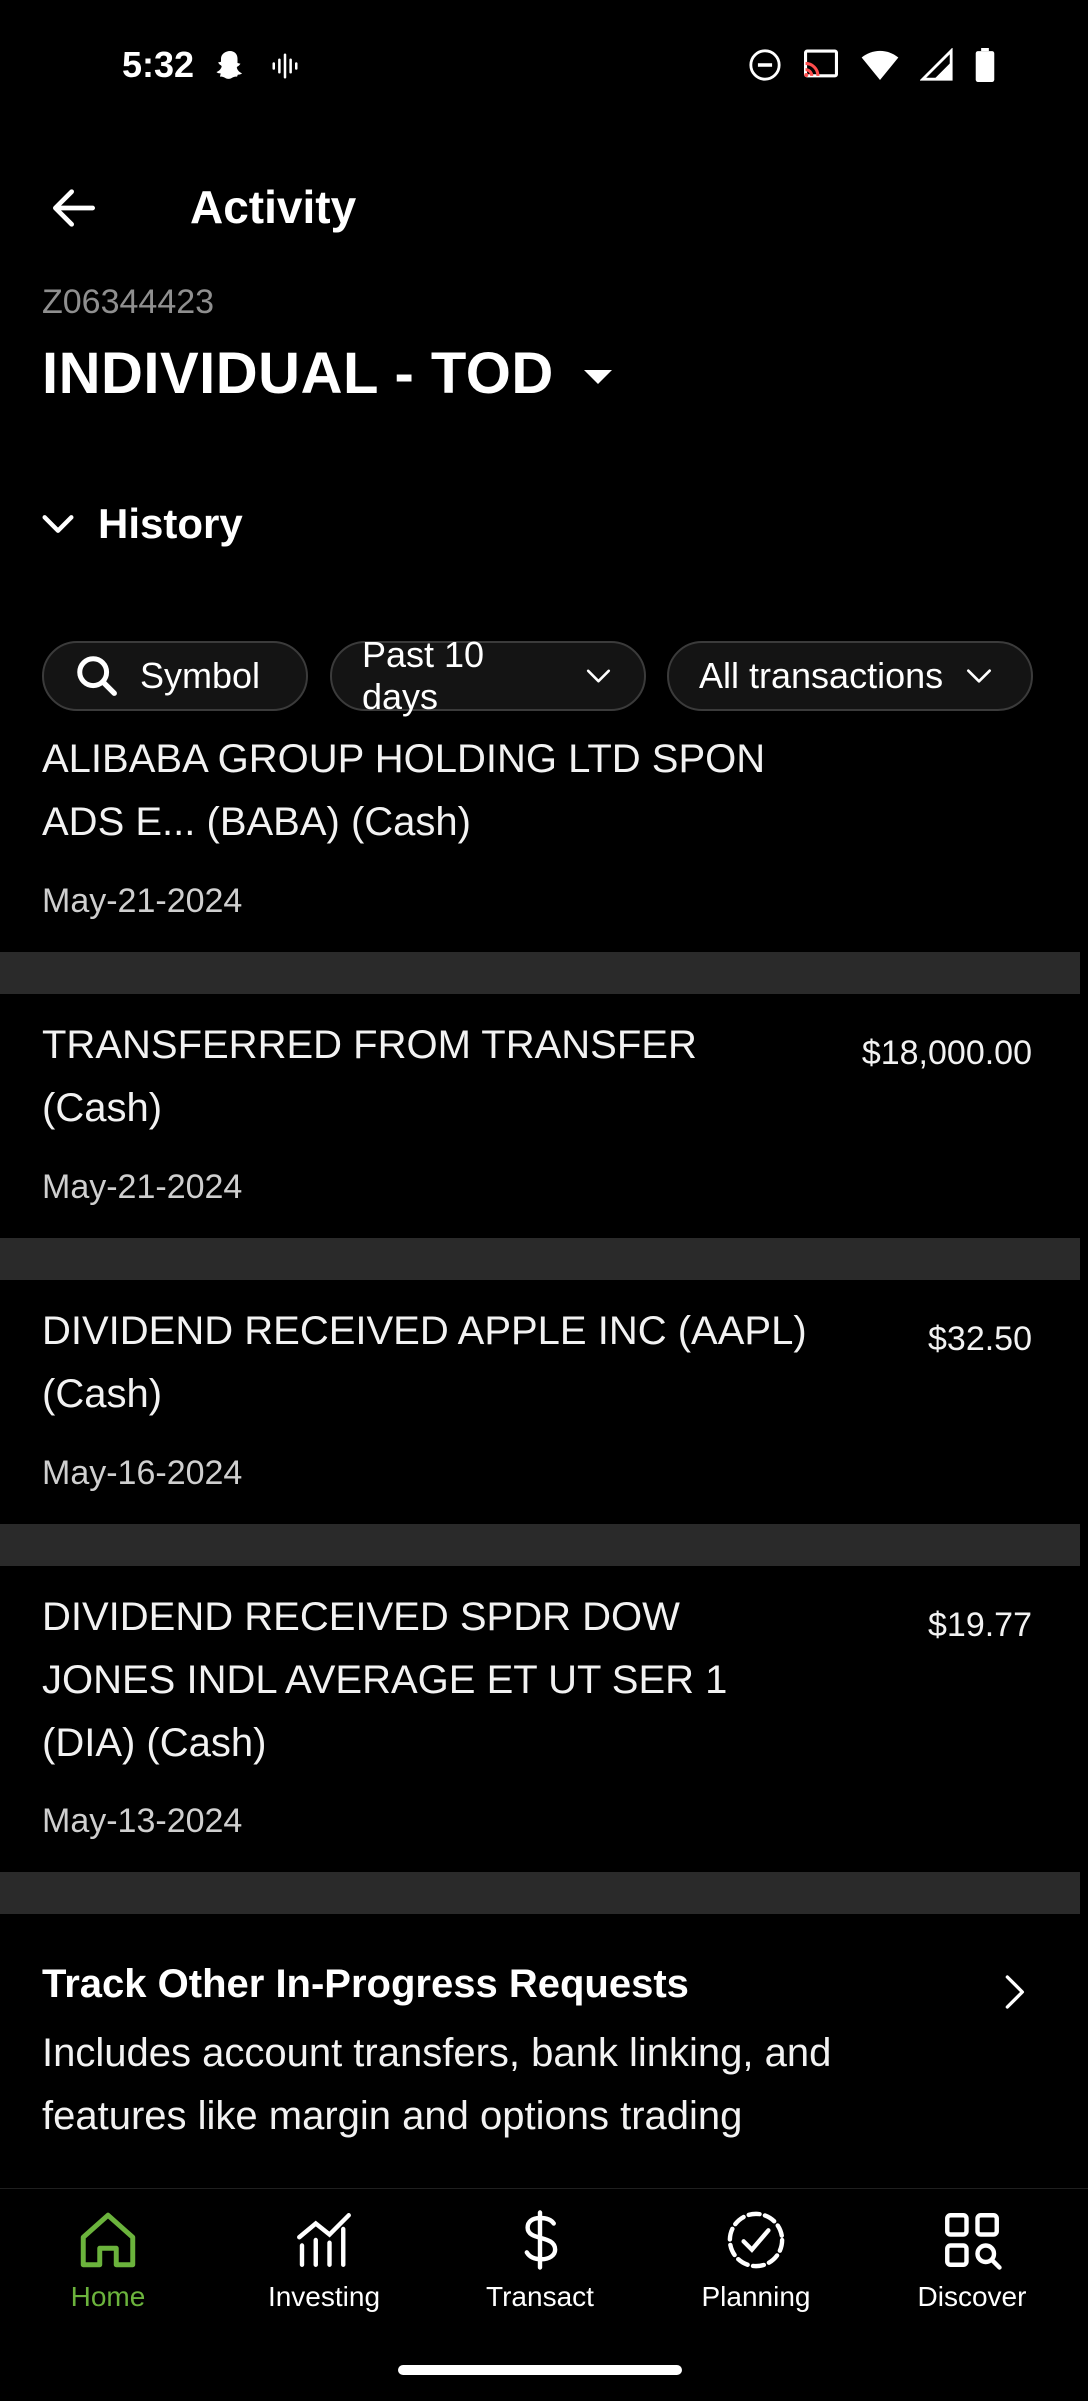  Describe the element at coordinates (540, 2296) in the screenshot. I see `nav-label: Transact` at that location.